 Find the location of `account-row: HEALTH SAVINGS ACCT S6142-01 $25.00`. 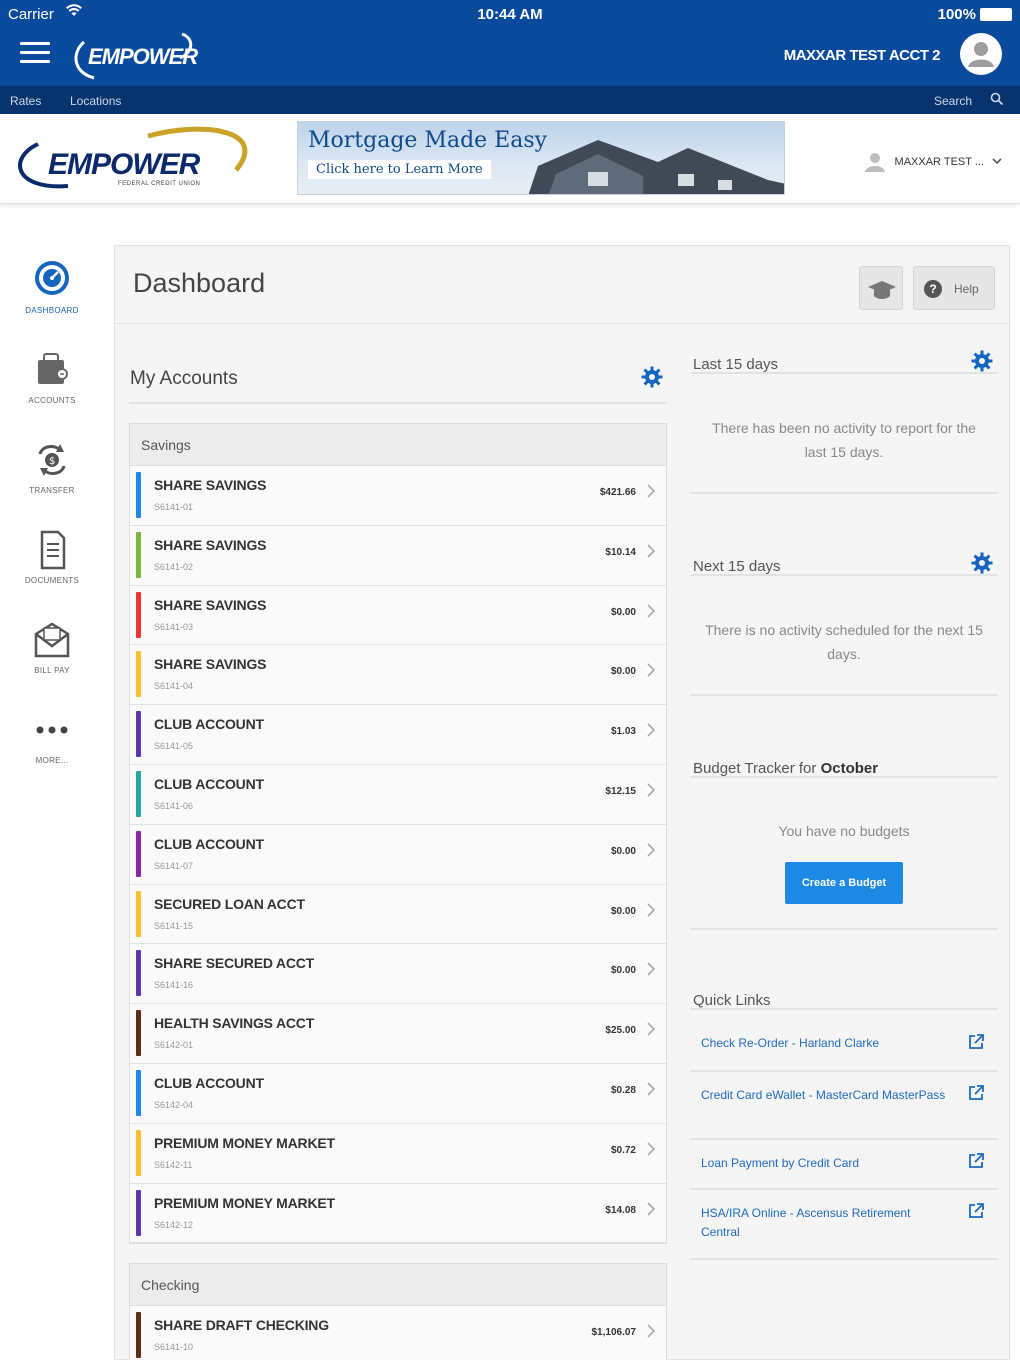

account-row: HEALTH SAVINGS ACCT S6142-01 $25.00 is located at coordinates (398, 1034).